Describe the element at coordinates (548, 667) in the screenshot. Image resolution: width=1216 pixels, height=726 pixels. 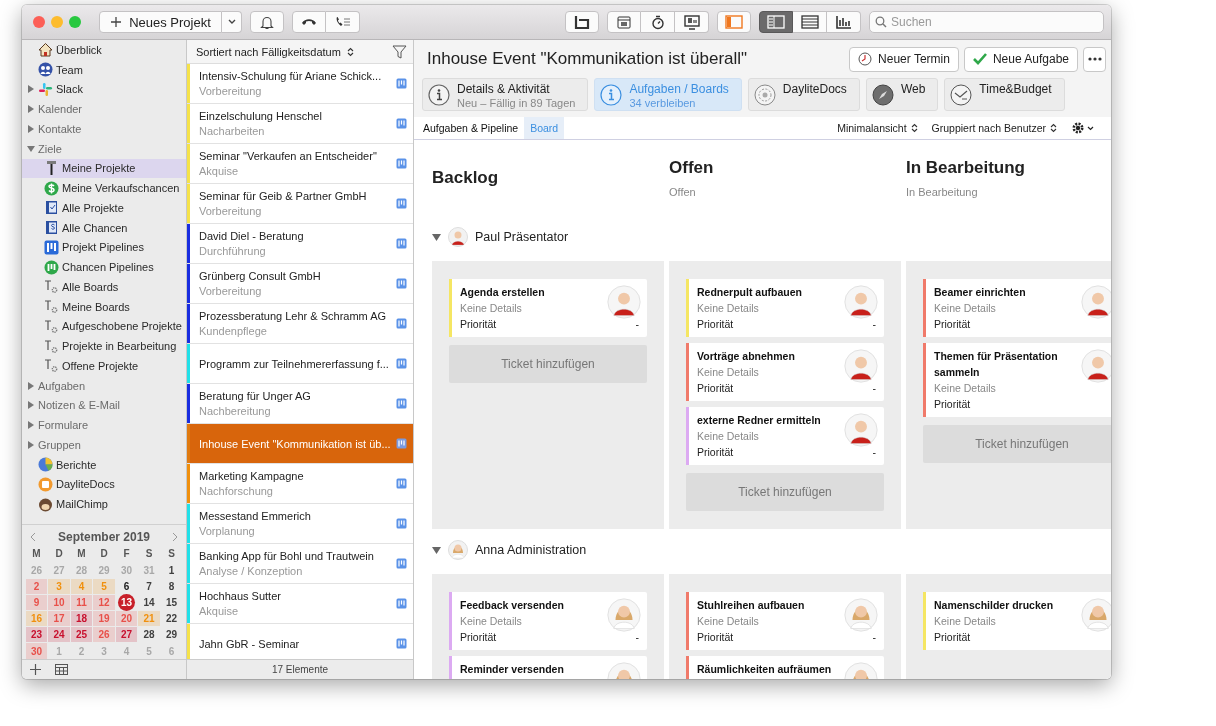
I see `task-card: Reminder versenden` at that location.